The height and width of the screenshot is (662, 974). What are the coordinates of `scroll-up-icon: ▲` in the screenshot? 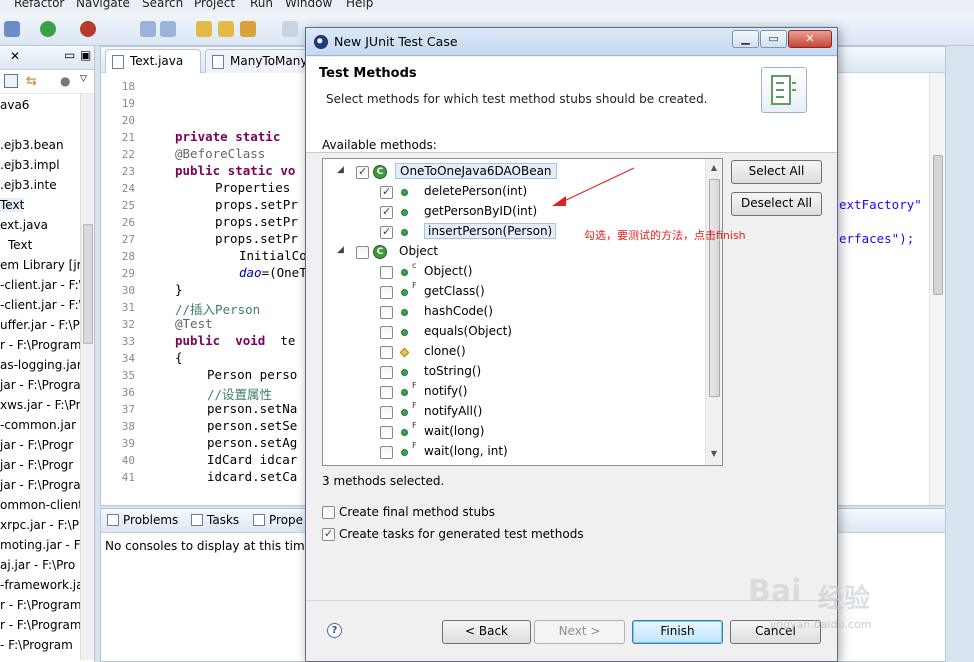 It's located at (714, 167).